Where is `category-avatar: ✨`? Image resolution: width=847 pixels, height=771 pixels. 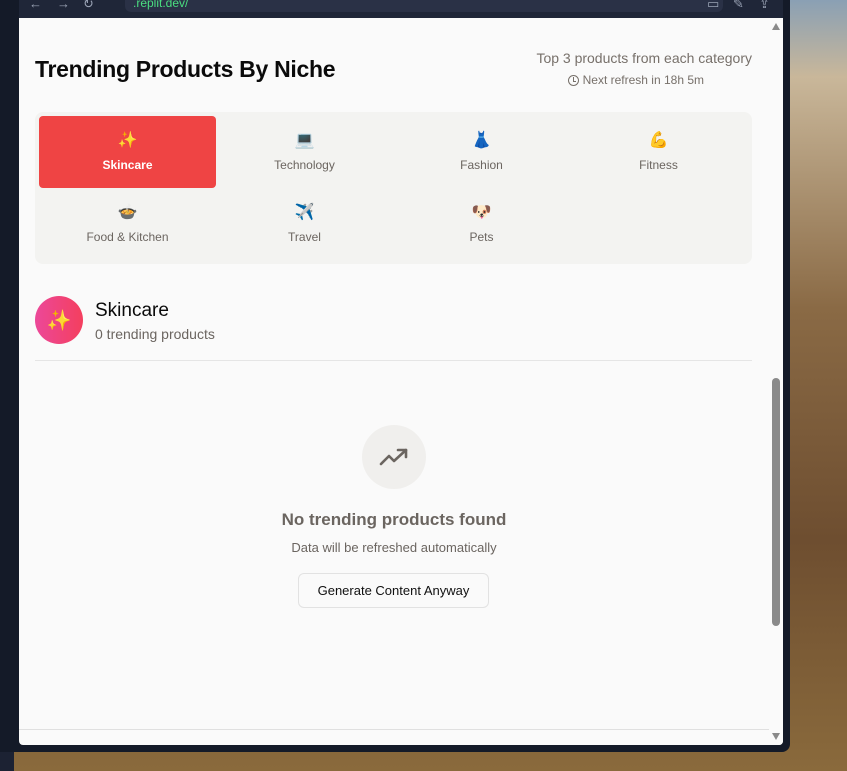 category-avatar: ✨ is located at coordinates (59, 320).